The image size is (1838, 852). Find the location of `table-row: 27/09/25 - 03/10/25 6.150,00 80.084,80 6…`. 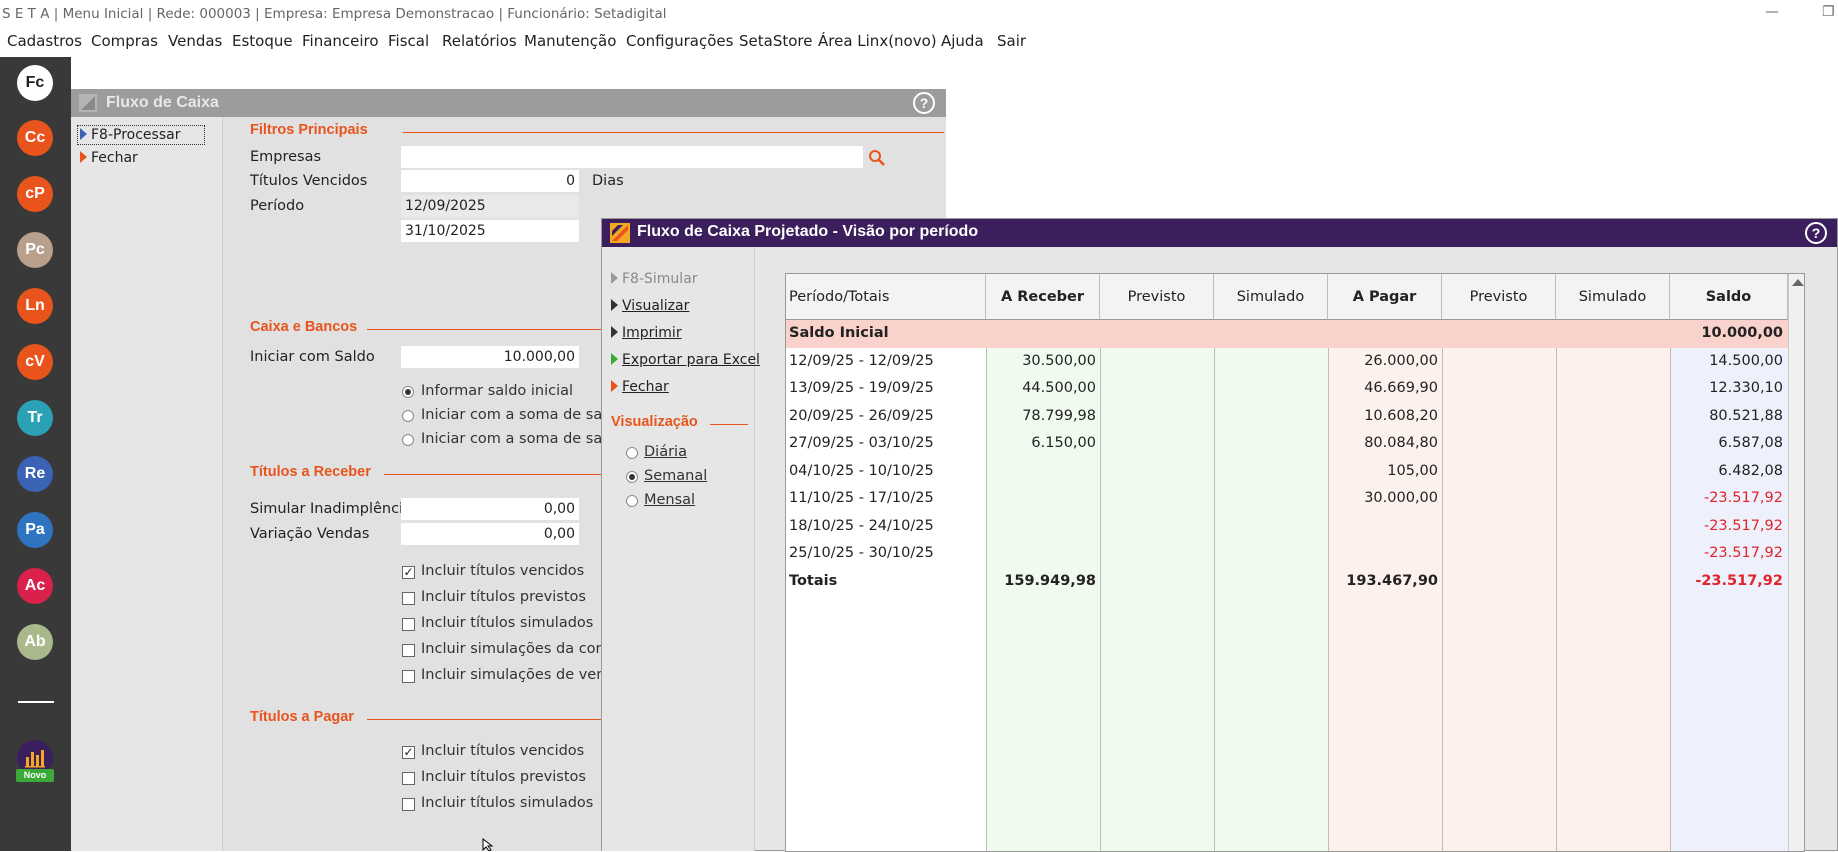

table-row: 27/09/25 - 03/10/25 6.150,00 80.084,80 6… is located at coordinates (1287, 444).